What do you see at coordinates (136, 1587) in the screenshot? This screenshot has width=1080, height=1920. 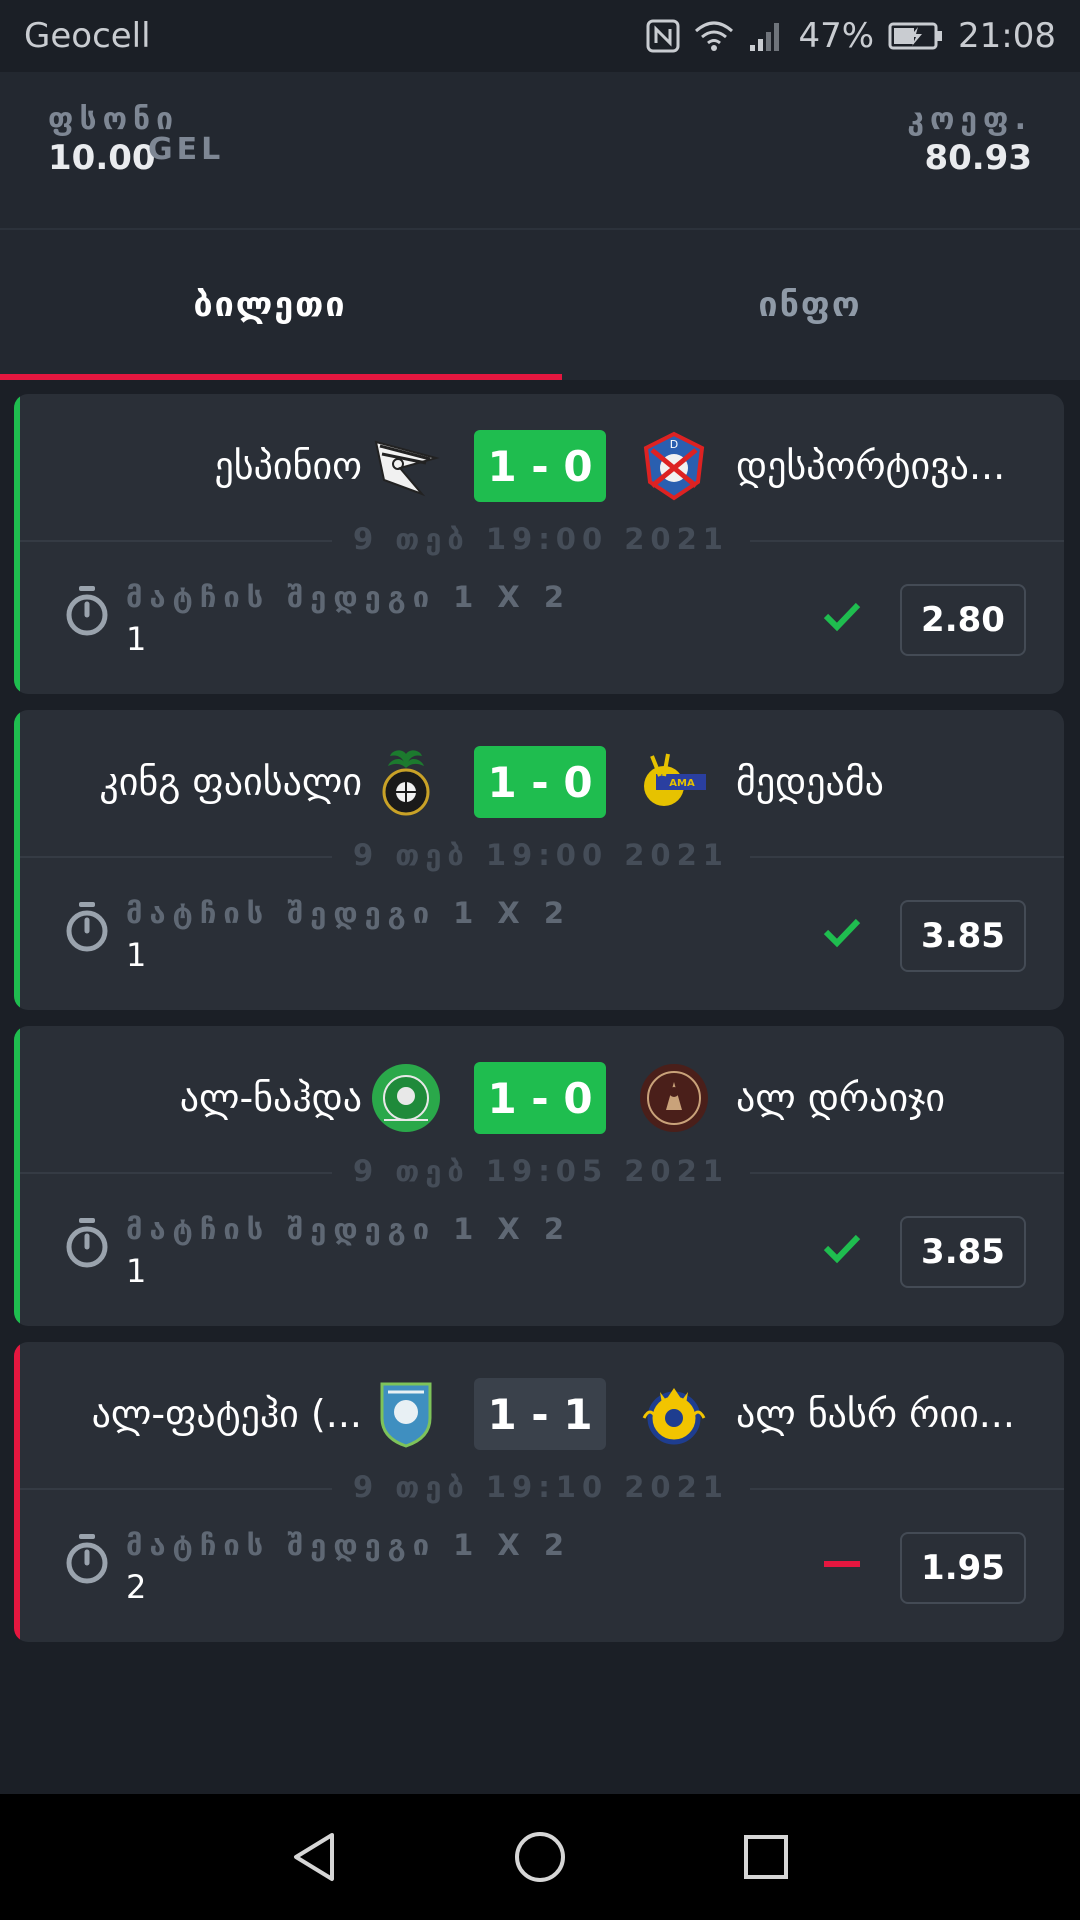 I see `selection: 2` at bounding box center [136, 1587].